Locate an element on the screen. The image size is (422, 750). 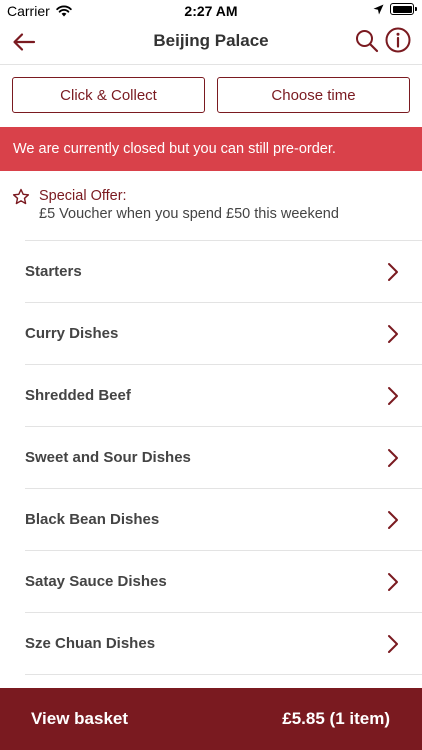
nav-bar: Beijing Palace is located at coordinates (211, 43).